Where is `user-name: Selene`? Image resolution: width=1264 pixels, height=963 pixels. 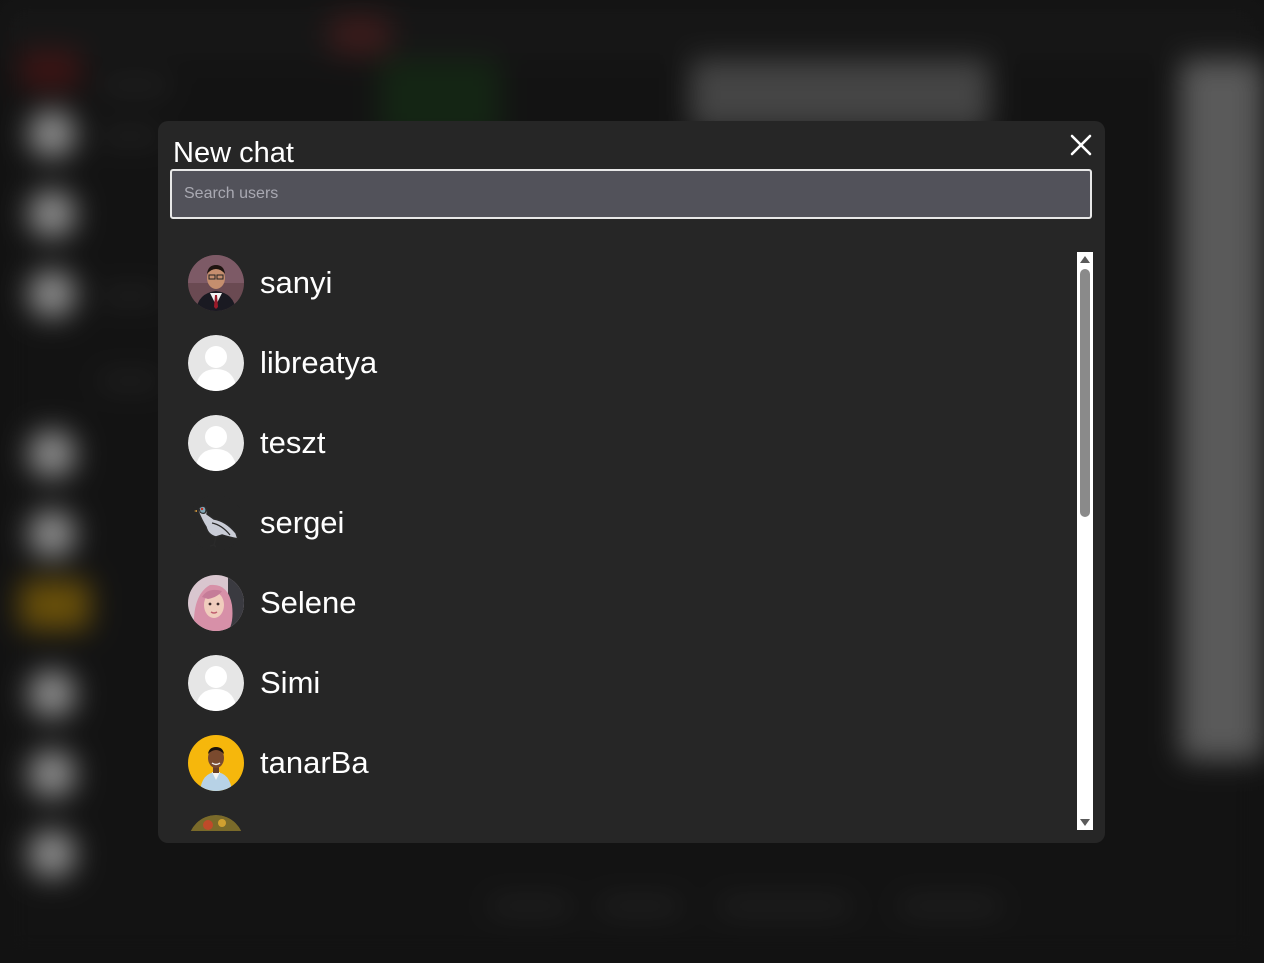
user-name: Selene is located at coordinates (308, 602).